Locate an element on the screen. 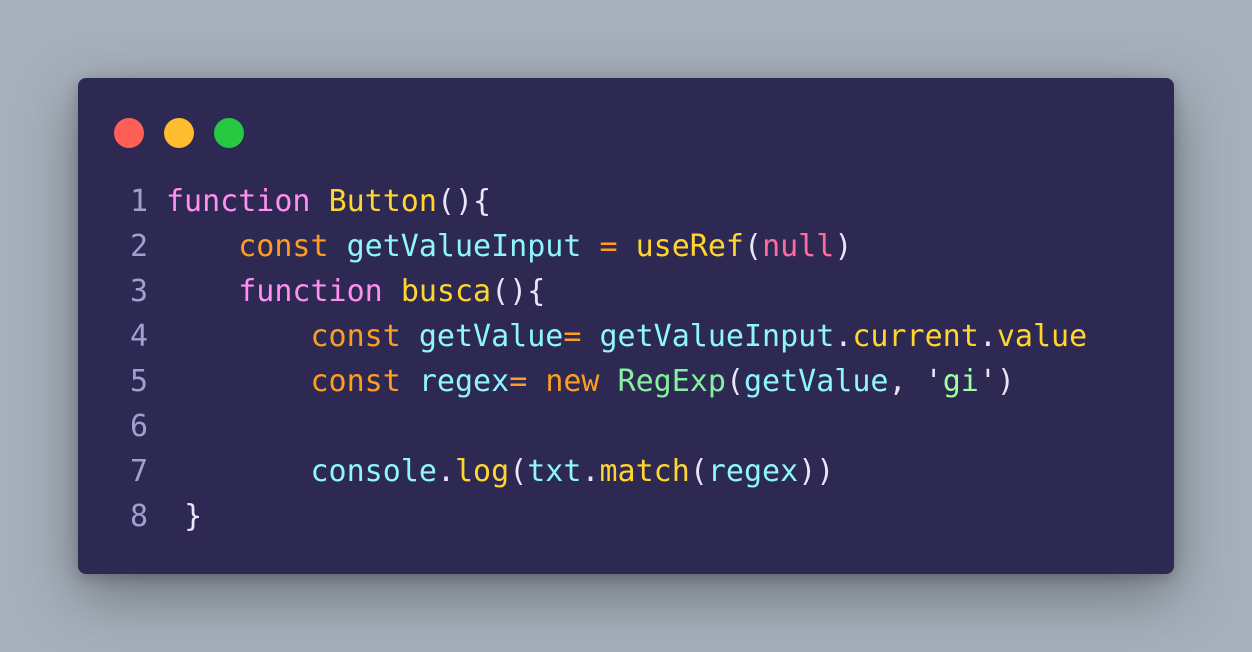 This screenshot has height=652, width=1252. line-number: 4 is located at coordinates (138, 336).